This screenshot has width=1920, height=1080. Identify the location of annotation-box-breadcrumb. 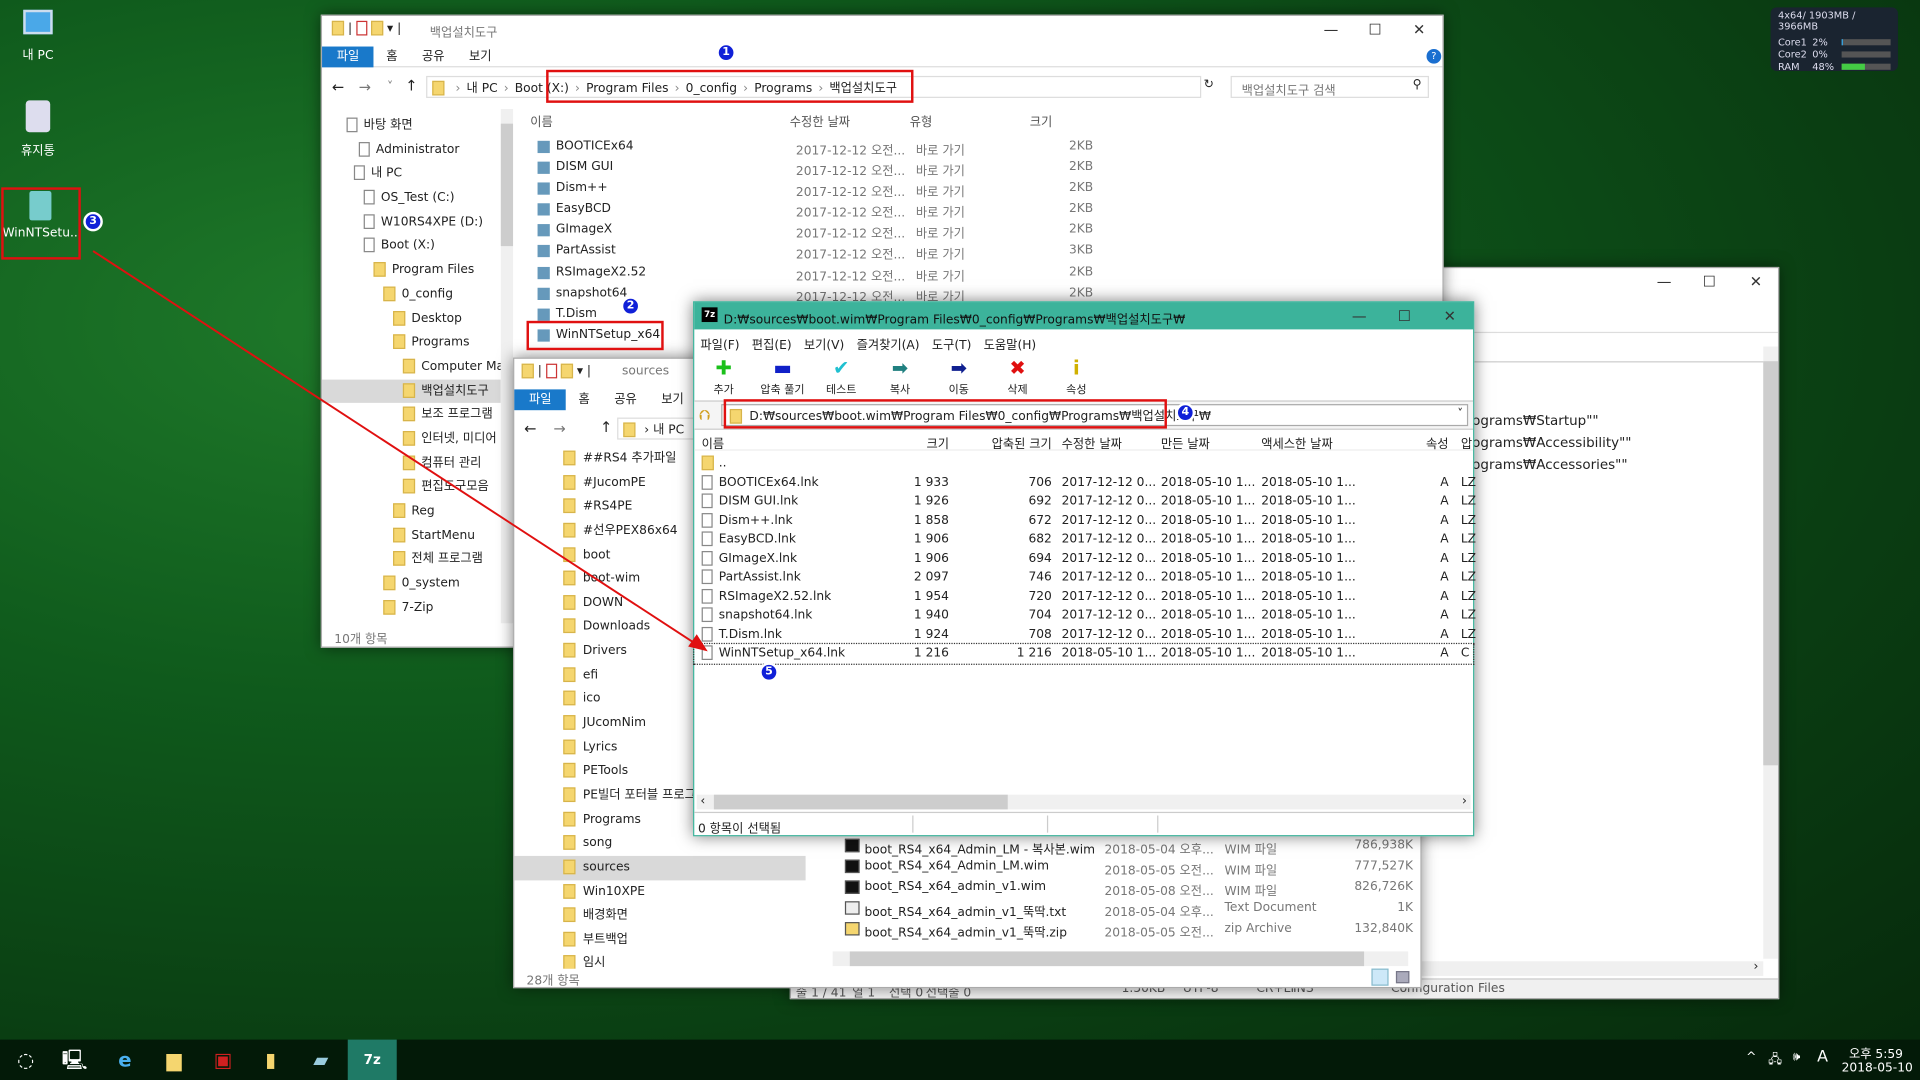
(730, 86).